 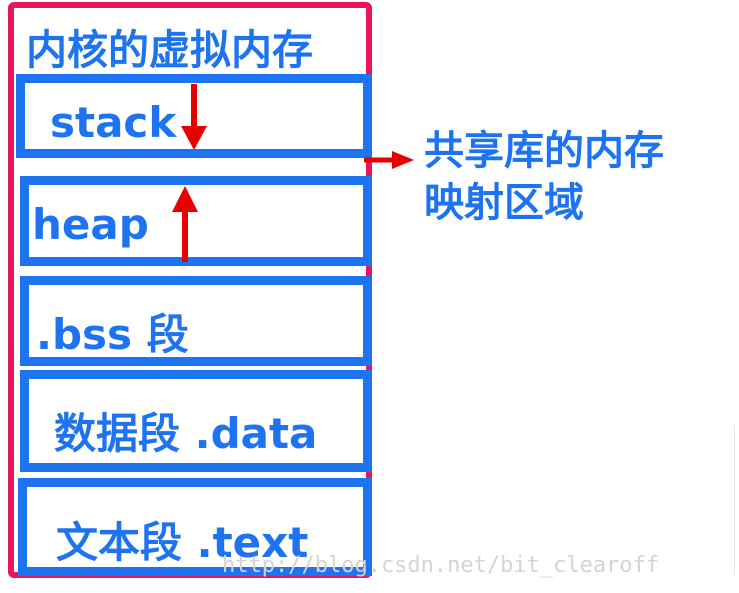 What do you see at coordinates (185, 224) in the screenshot?
I see `heap-growth-arrow` at bounding box center [185, 224].